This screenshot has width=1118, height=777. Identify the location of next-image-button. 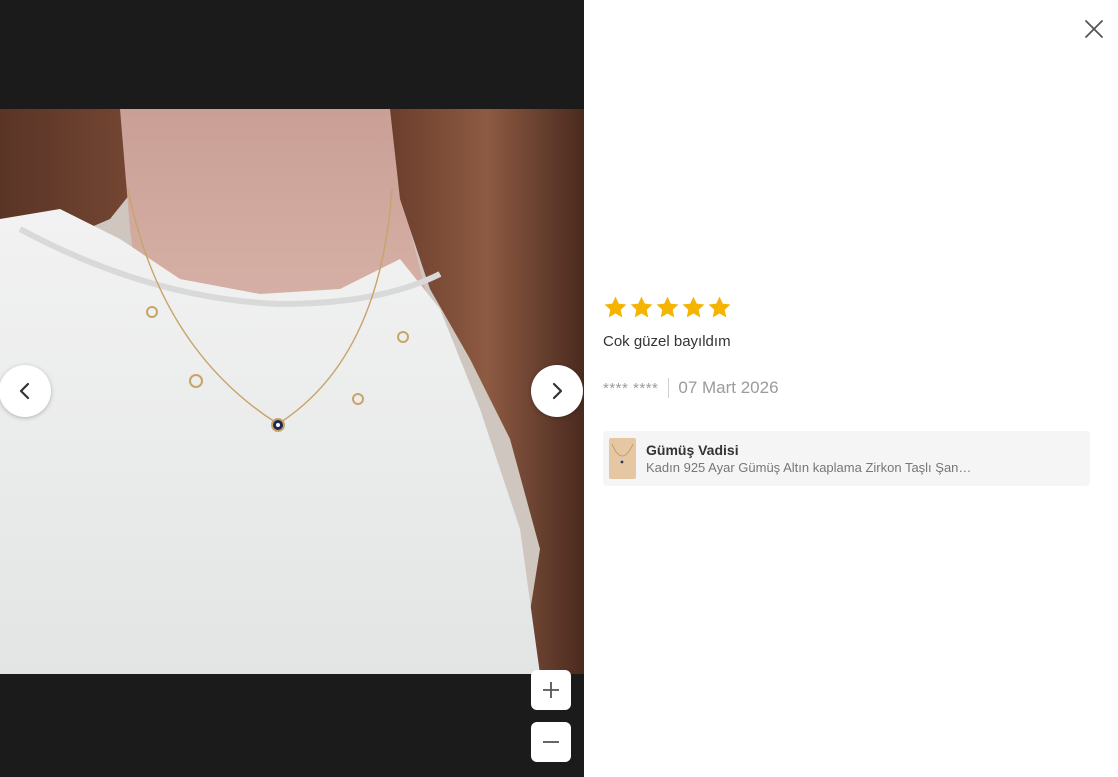
(557, 391).